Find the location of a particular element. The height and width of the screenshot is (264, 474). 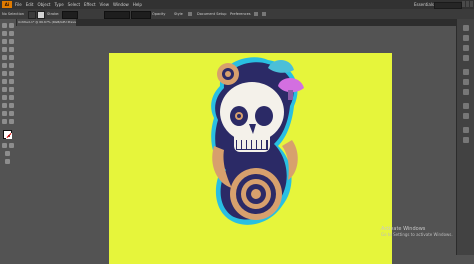

graphic-style-icon is located at coordinates (190, 14).